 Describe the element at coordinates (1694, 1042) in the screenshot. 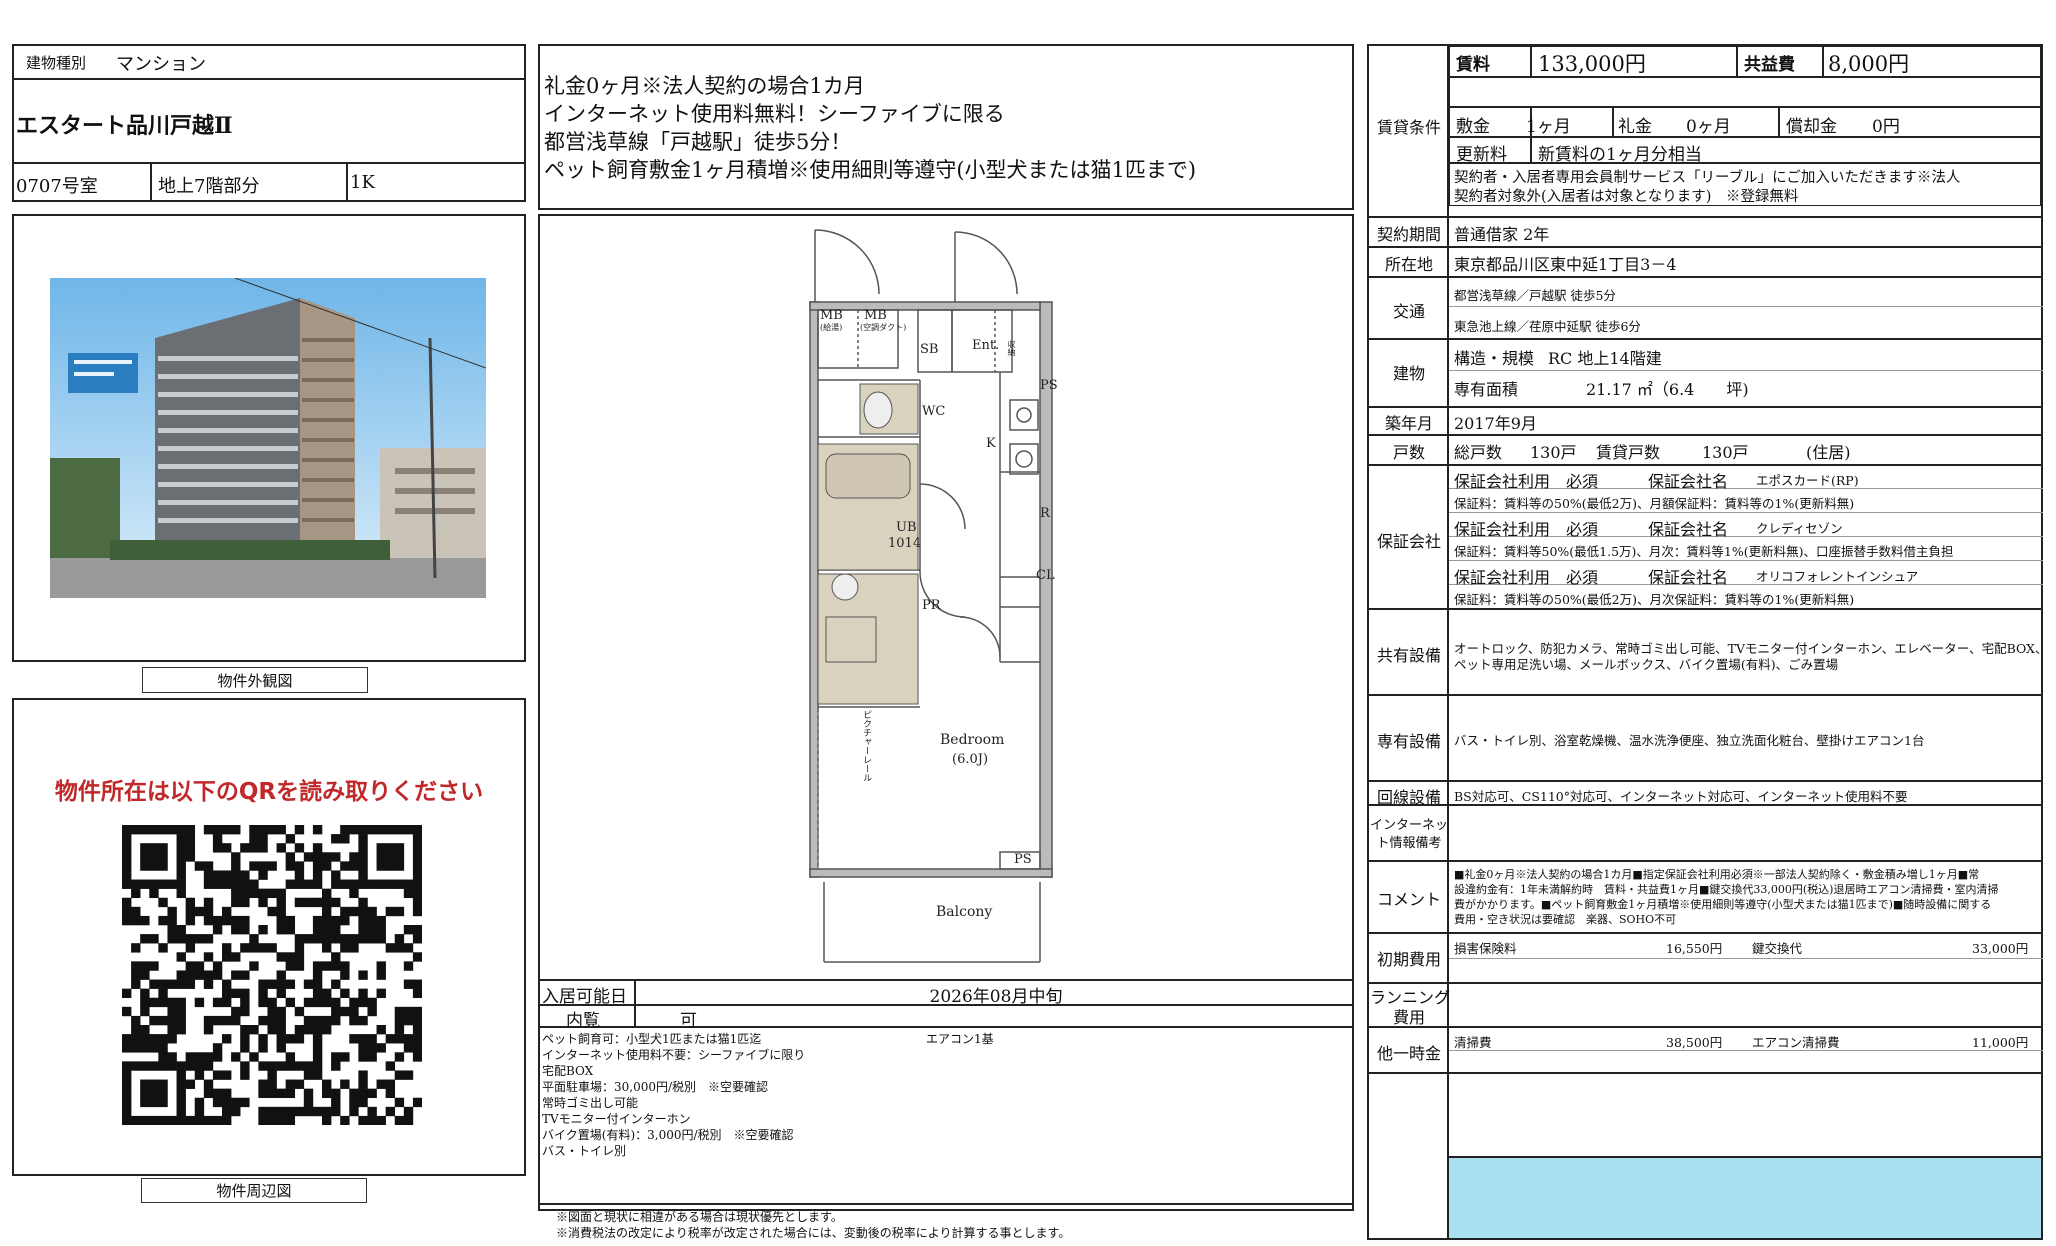

I see `other-amount-1: 38,500円` at that location.